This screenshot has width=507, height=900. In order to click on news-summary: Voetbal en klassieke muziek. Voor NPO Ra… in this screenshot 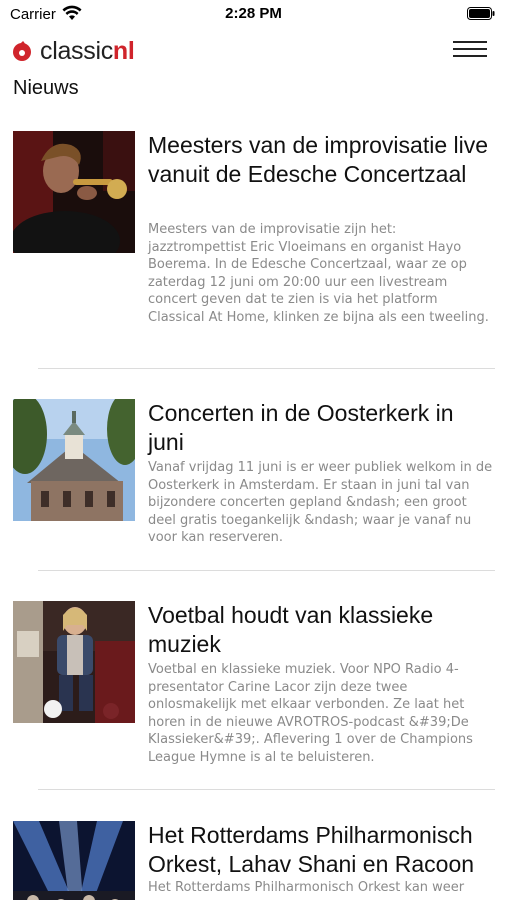, I will do `click(310, 713)`.